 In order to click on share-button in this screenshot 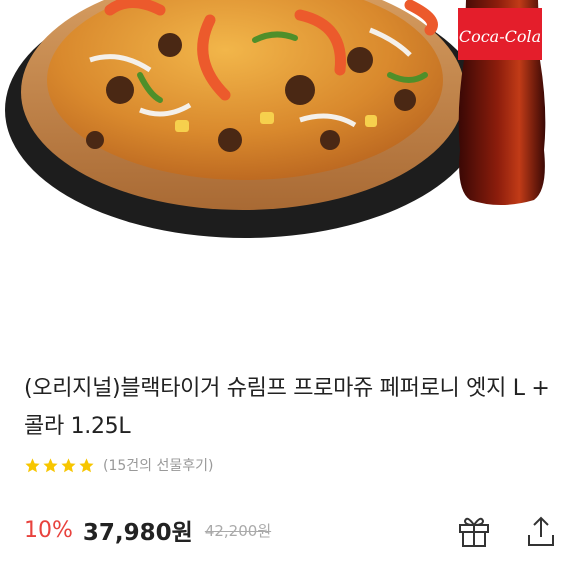, I will do `click(541, 531)`.